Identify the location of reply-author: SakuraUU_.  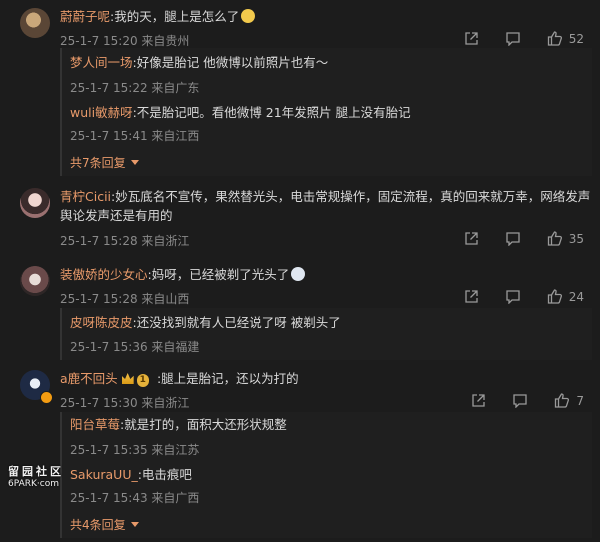
(104, 474).